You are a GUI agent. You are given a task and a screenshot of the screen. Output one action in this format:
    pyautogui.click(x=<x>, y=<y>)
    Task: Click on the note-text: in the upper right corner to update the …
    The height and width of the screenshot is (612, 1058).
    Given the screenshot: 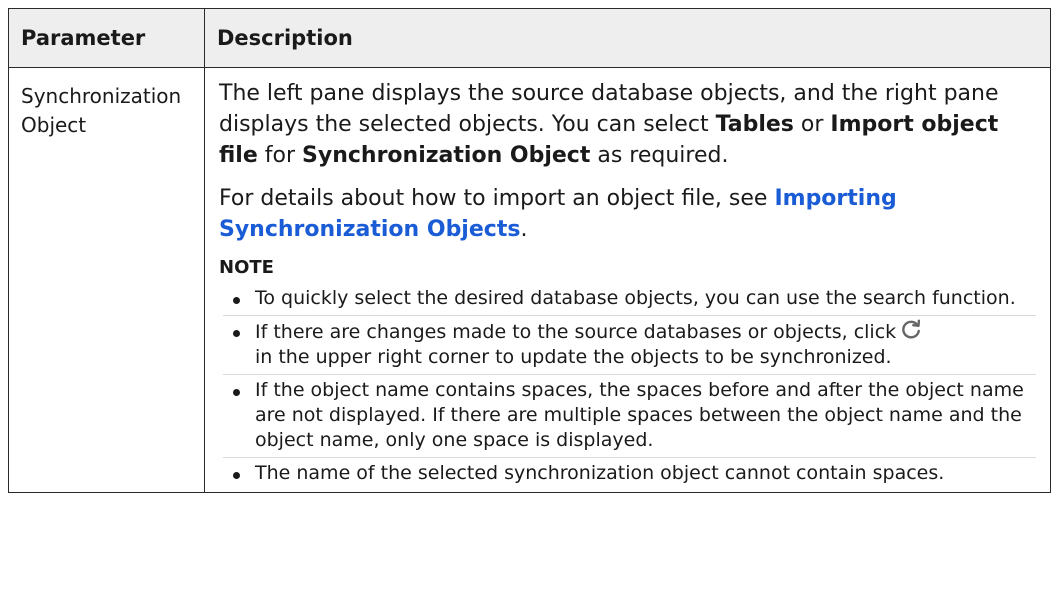 What is the action you would take?
    pyautogui.click(x=573, y=357)
    